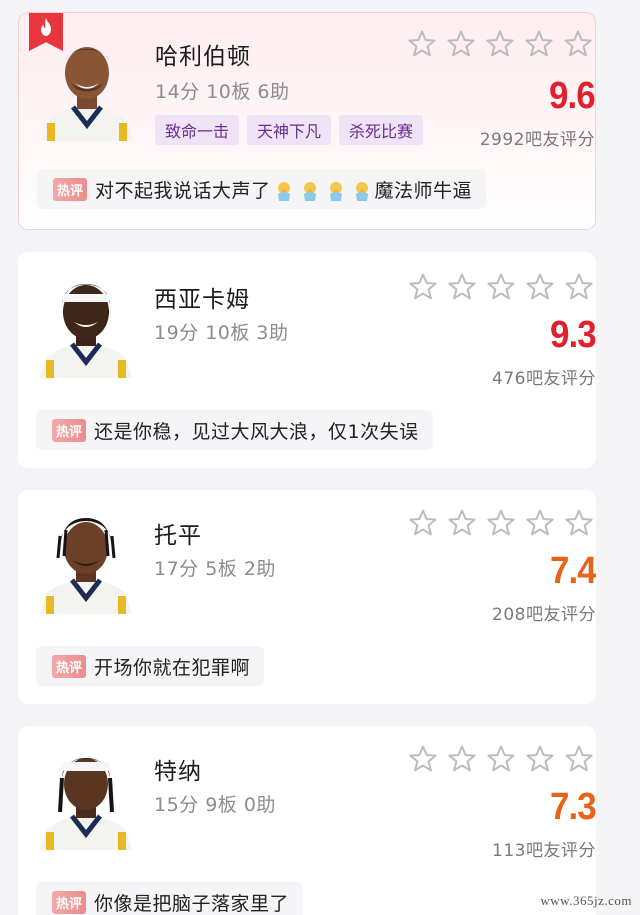 Image resolution: width=640 pixels, height=915 pixels. Describe the element at coordinates (572, 96) in the screenshot. I see `player-score: 9.6` at that location.